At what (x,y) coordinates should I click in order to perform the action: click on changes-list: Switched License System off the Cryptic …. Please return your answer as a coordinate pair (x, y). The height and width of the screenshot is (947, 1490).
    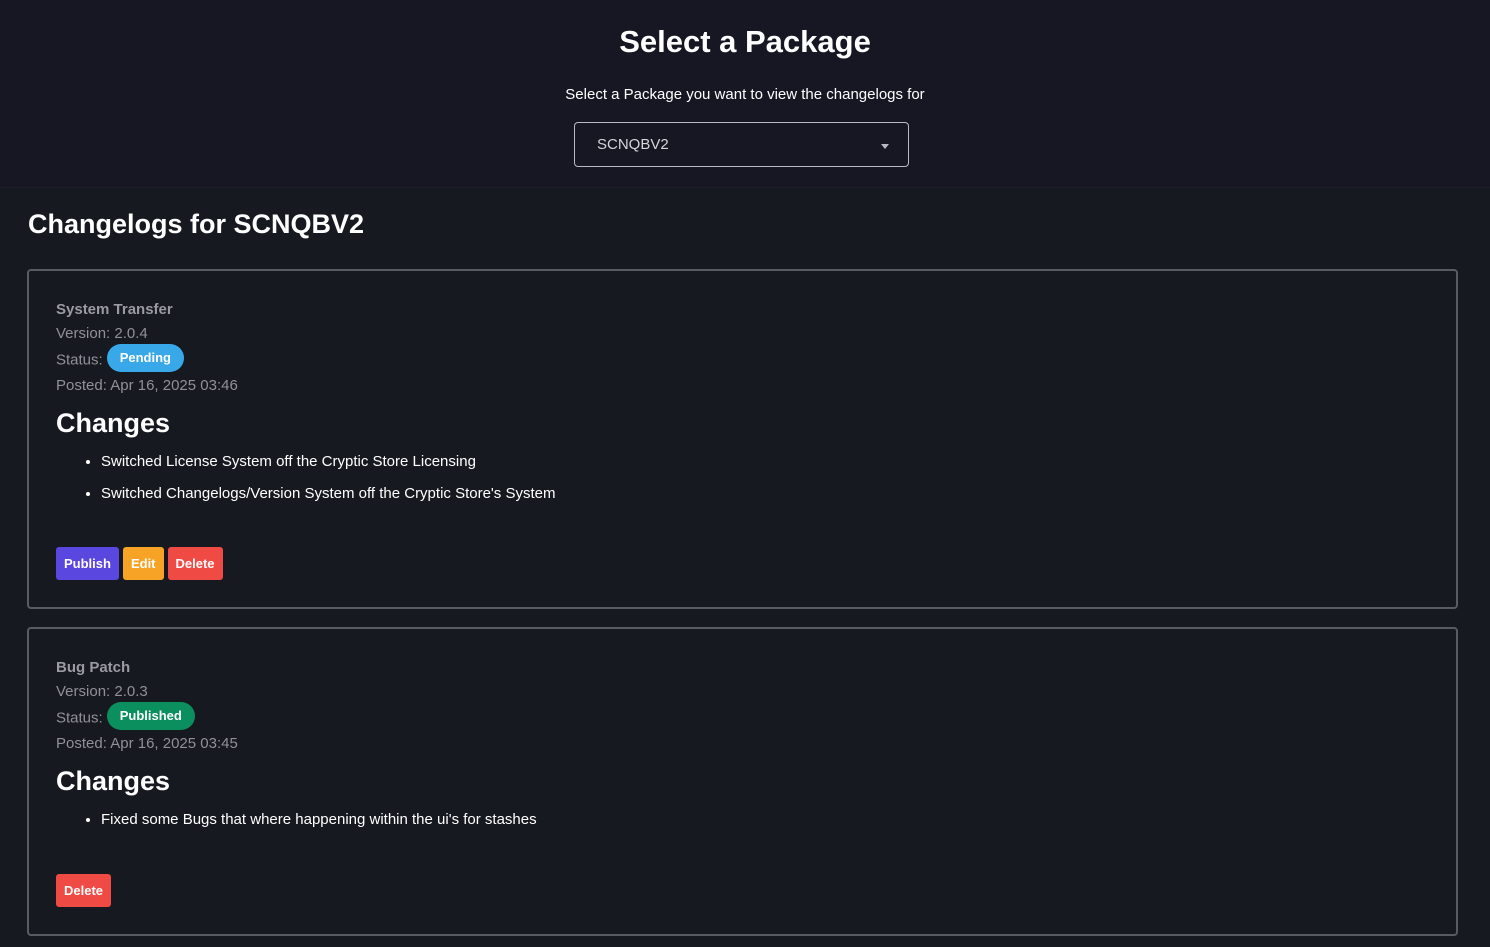
    Looking at the image, I should click on (305, 484).